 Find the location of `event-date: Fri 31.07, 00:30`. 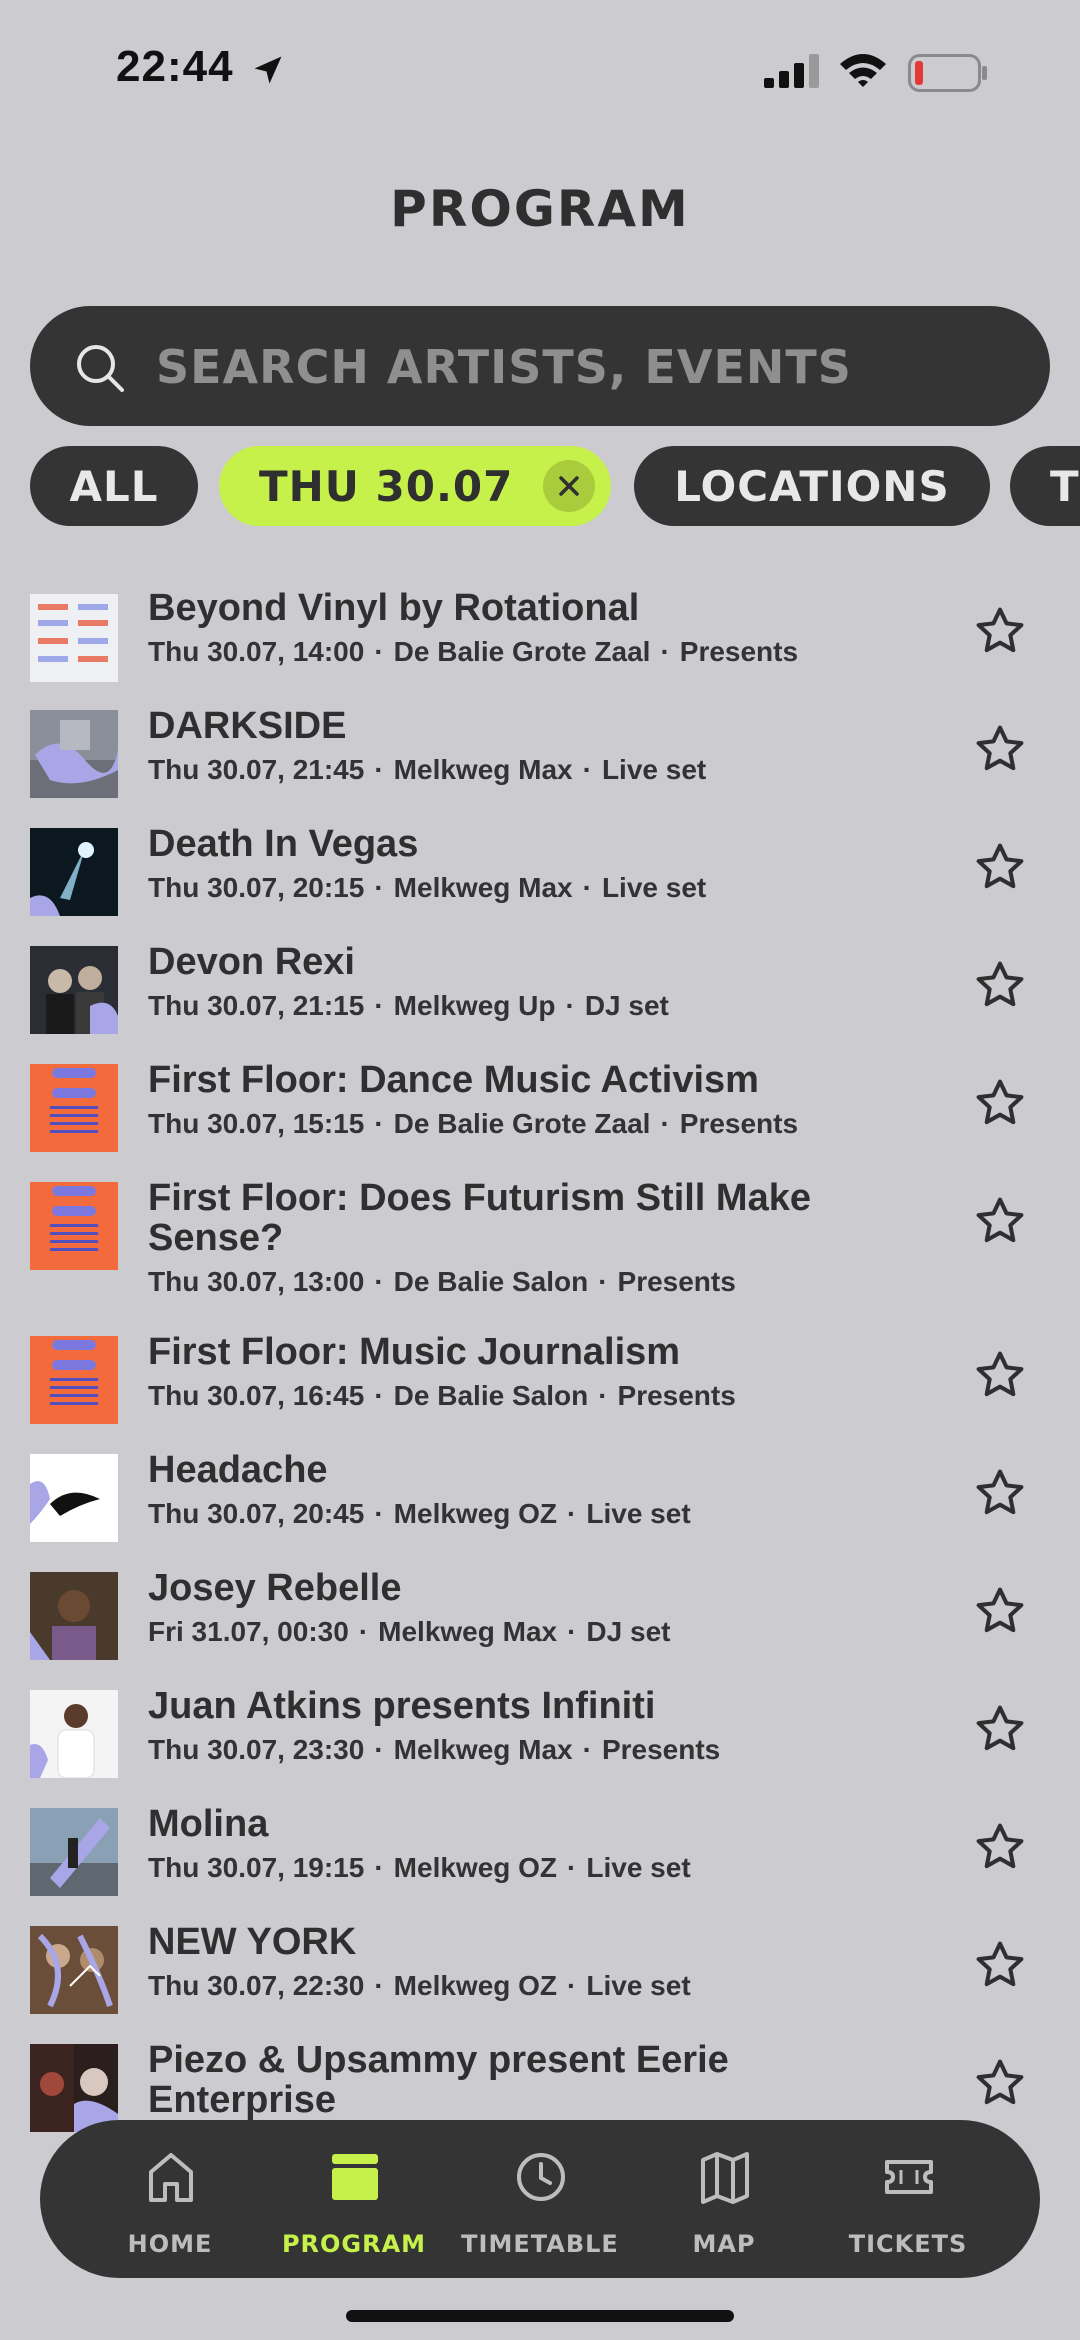

event-date: Fri 31.07, 00:30 is located at coordinates (248, 1631).